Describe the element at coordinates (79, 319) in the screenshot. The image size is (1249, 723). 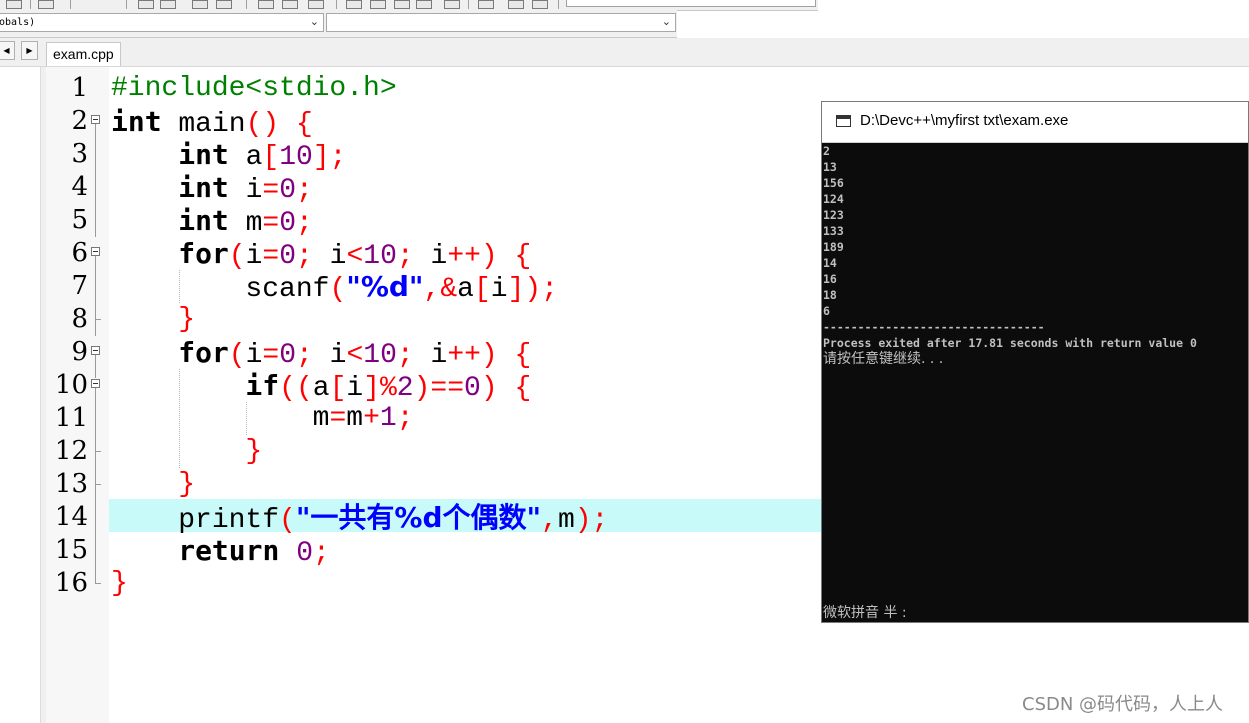
I see `line-number: 8` at that location.